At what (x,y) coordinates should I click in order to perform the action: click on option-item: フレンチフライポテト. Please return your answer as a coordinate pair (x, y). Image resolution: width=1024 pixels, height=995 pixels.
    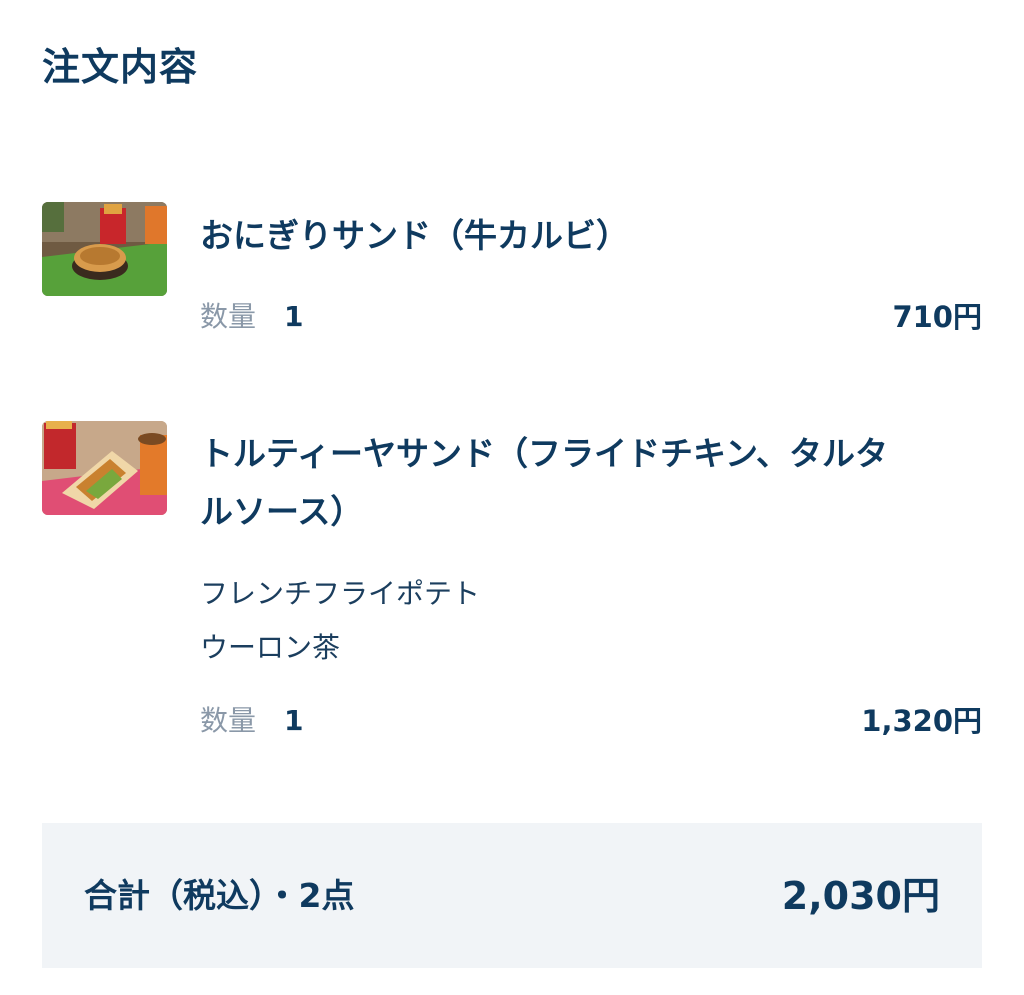
    Looking at the image, I should click on (340, 593).